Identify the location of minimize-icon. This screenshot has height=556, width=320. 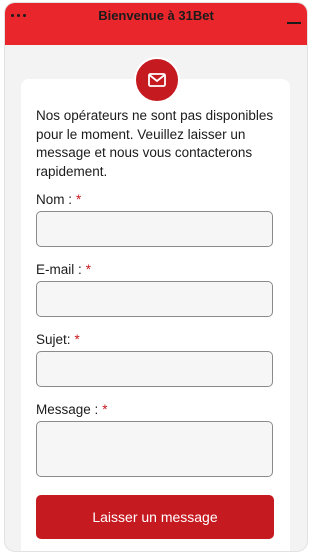
(294, 19).